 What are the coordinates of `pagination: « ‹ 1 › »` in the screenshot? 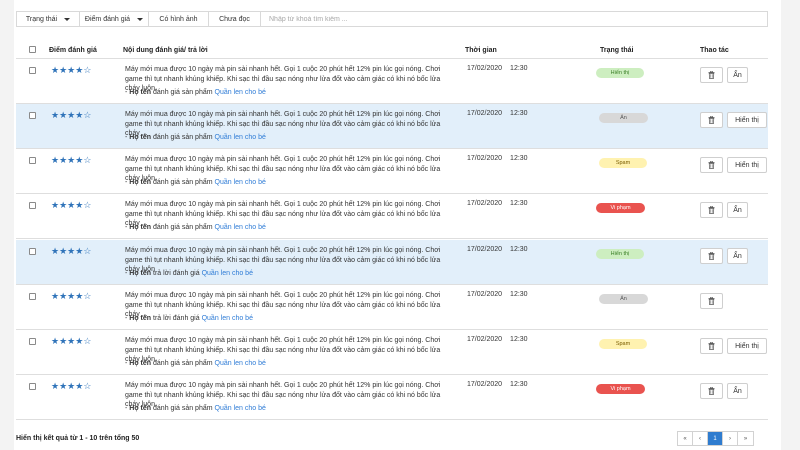 It's located at (715, 438).